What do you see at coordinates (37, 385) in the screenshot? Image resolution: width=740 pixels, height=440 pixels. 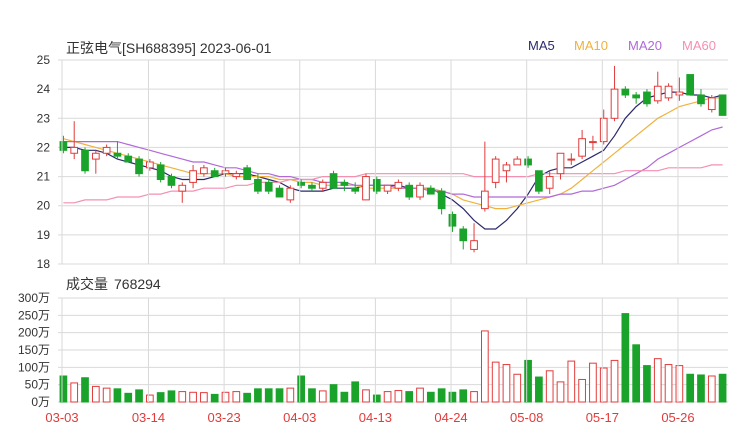 I see `volume-tick-label: 50万` at bounding box center [37, 385].